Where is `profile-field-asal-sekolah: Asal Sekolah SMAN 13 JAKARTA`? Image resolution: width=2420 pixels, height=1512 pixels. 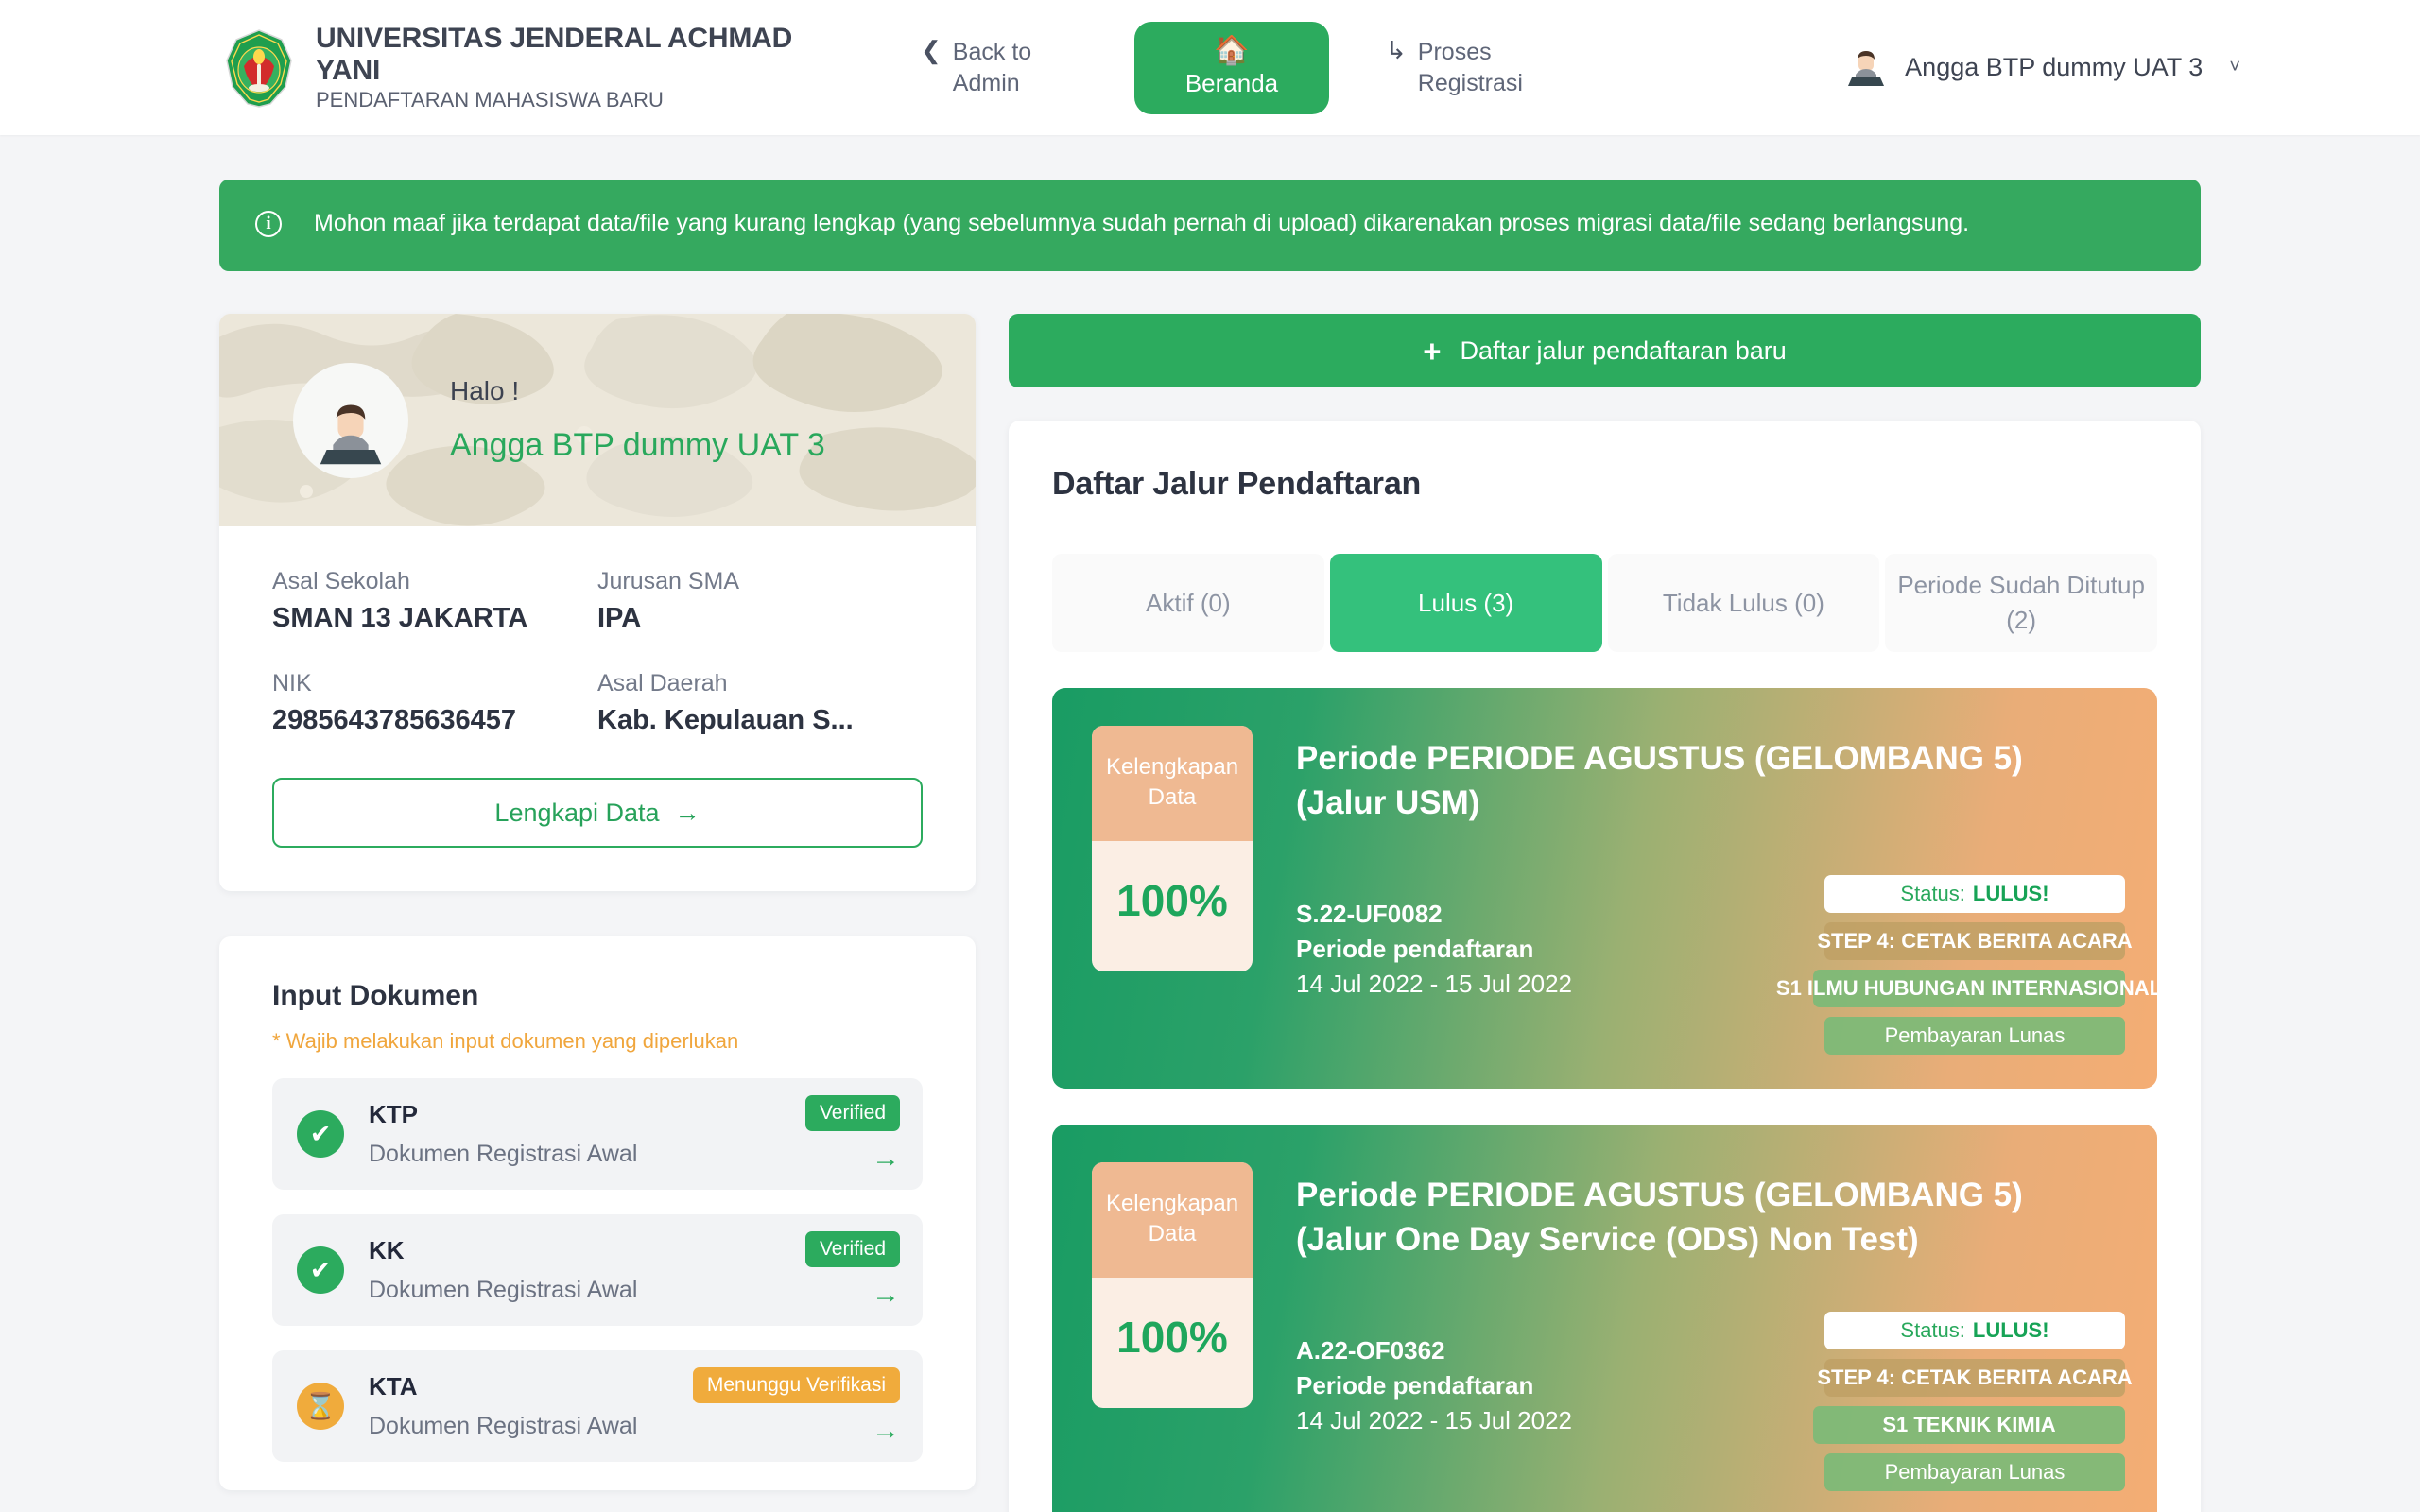 profile-field-asal-sekolah: Asal Sekolah SMAN 13 JAKARTA is located at coordinates (434, 601).